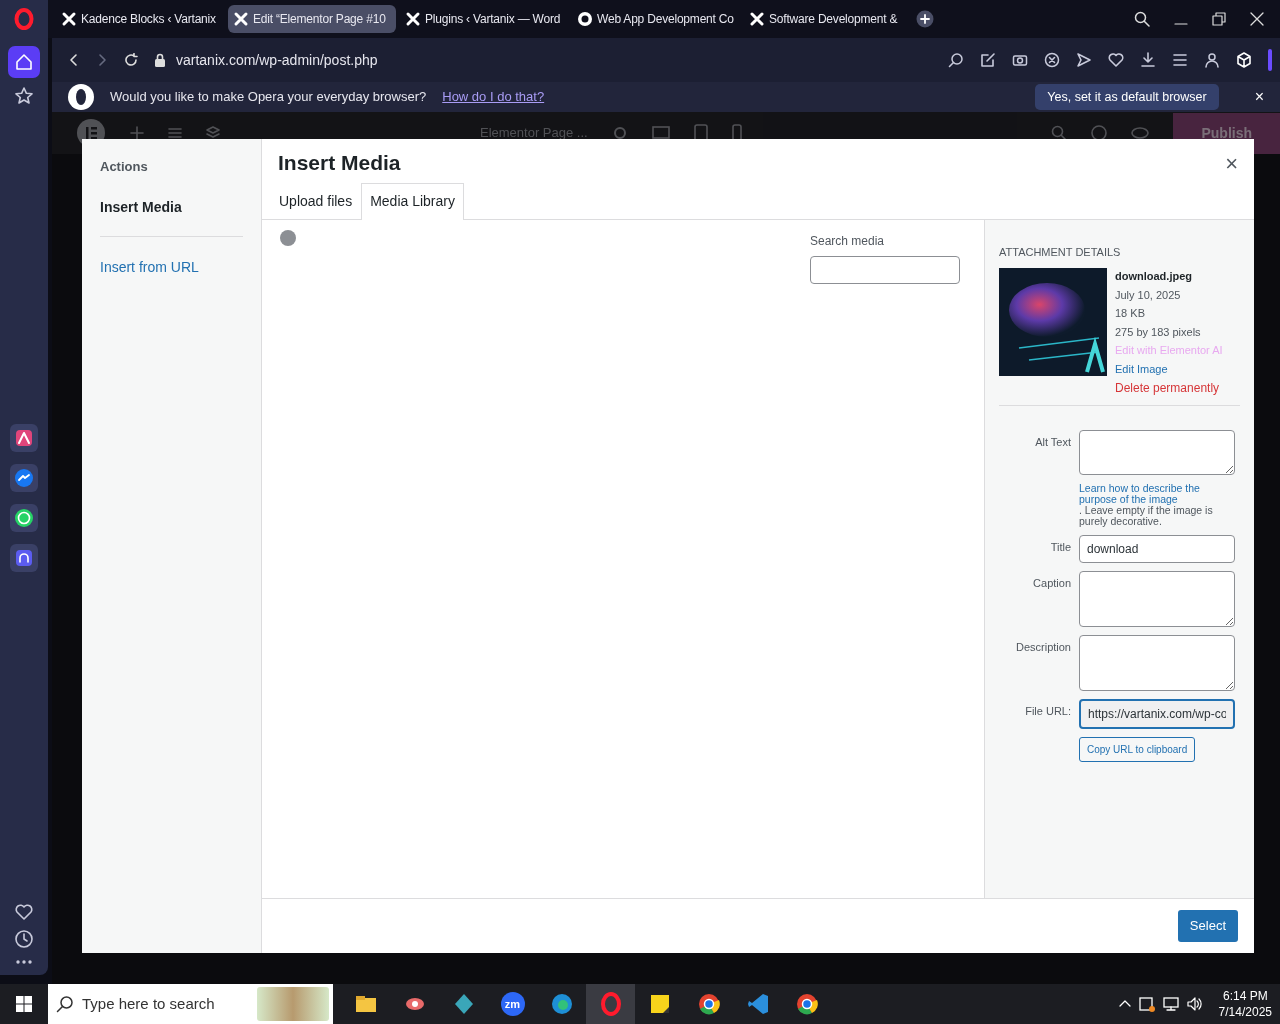 The image size is (1280, 1024). Describe the element at coordinates (140, 19) in the screenshot. I see `browser-tab: Kadence Blocks ‹ Vartanix` at that location.